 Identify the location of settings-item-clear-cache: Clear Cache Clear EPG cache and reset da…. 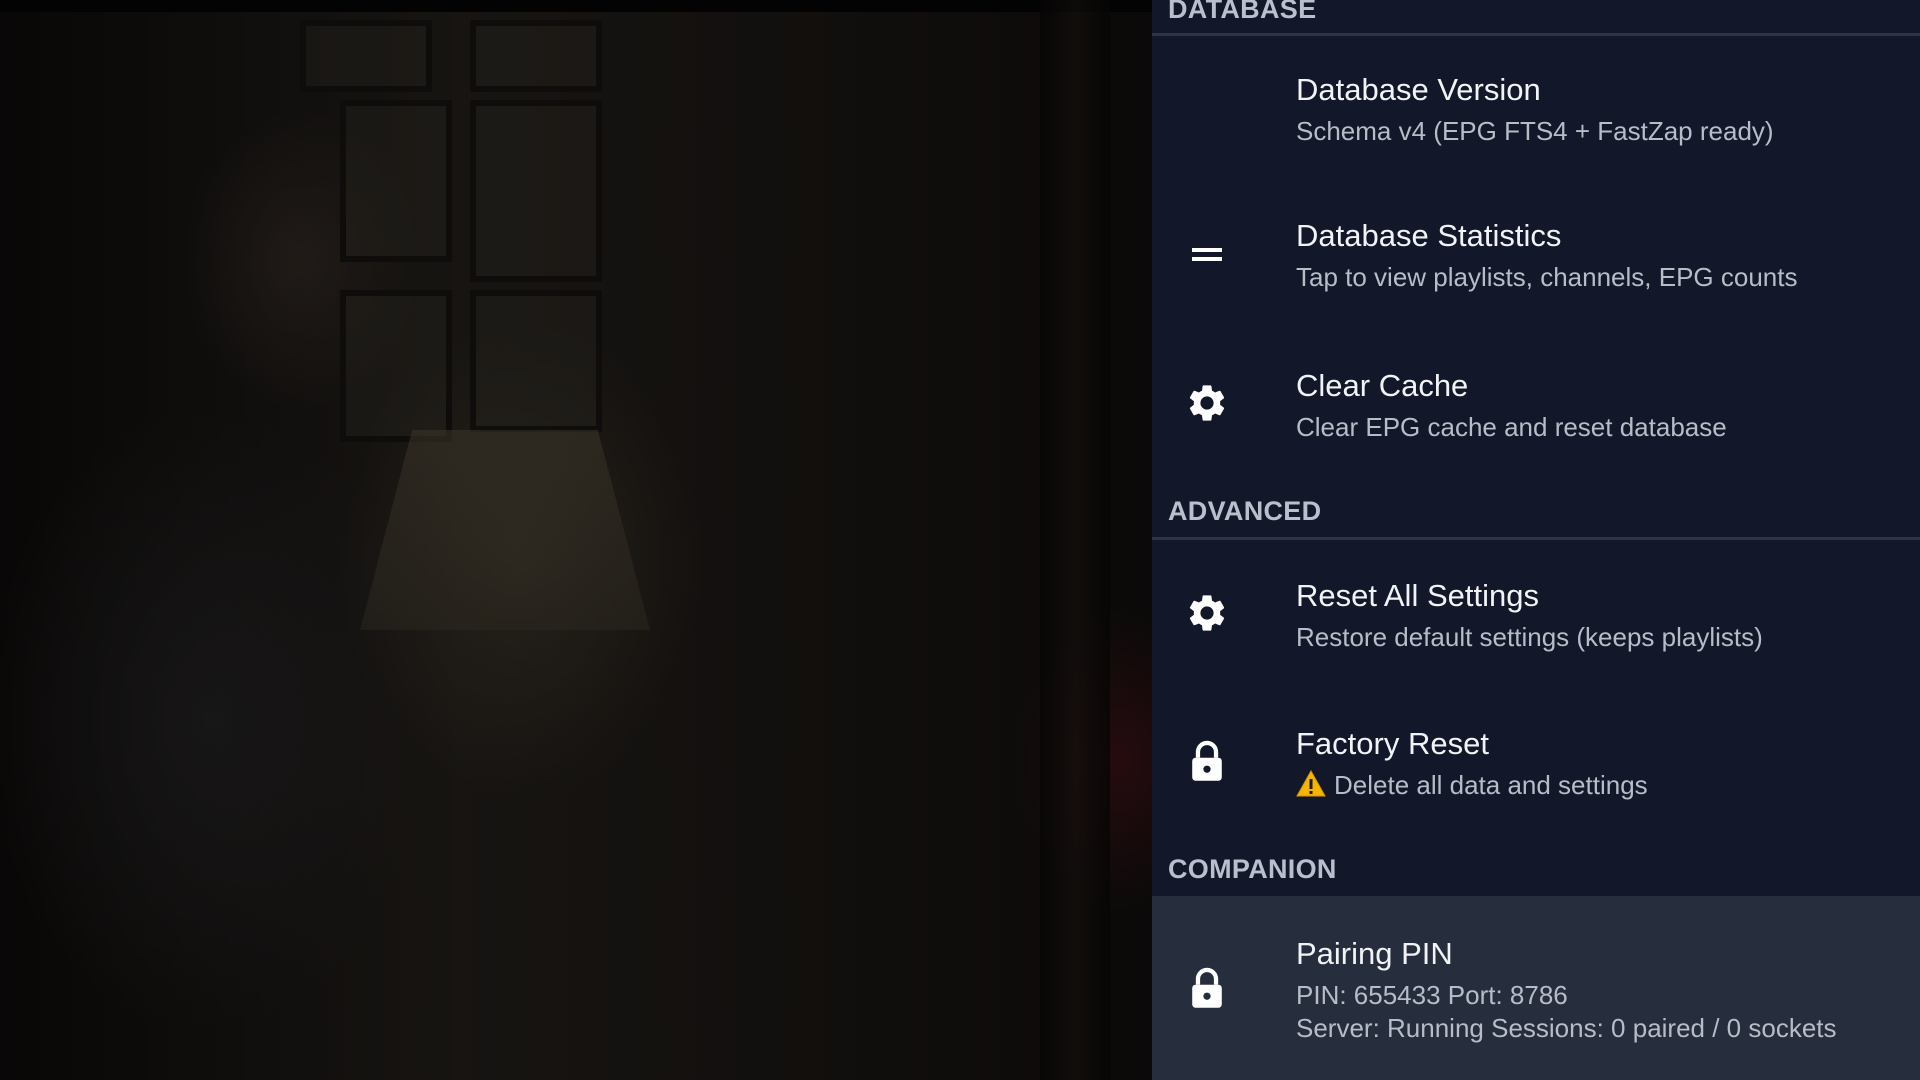
(1536, 400).